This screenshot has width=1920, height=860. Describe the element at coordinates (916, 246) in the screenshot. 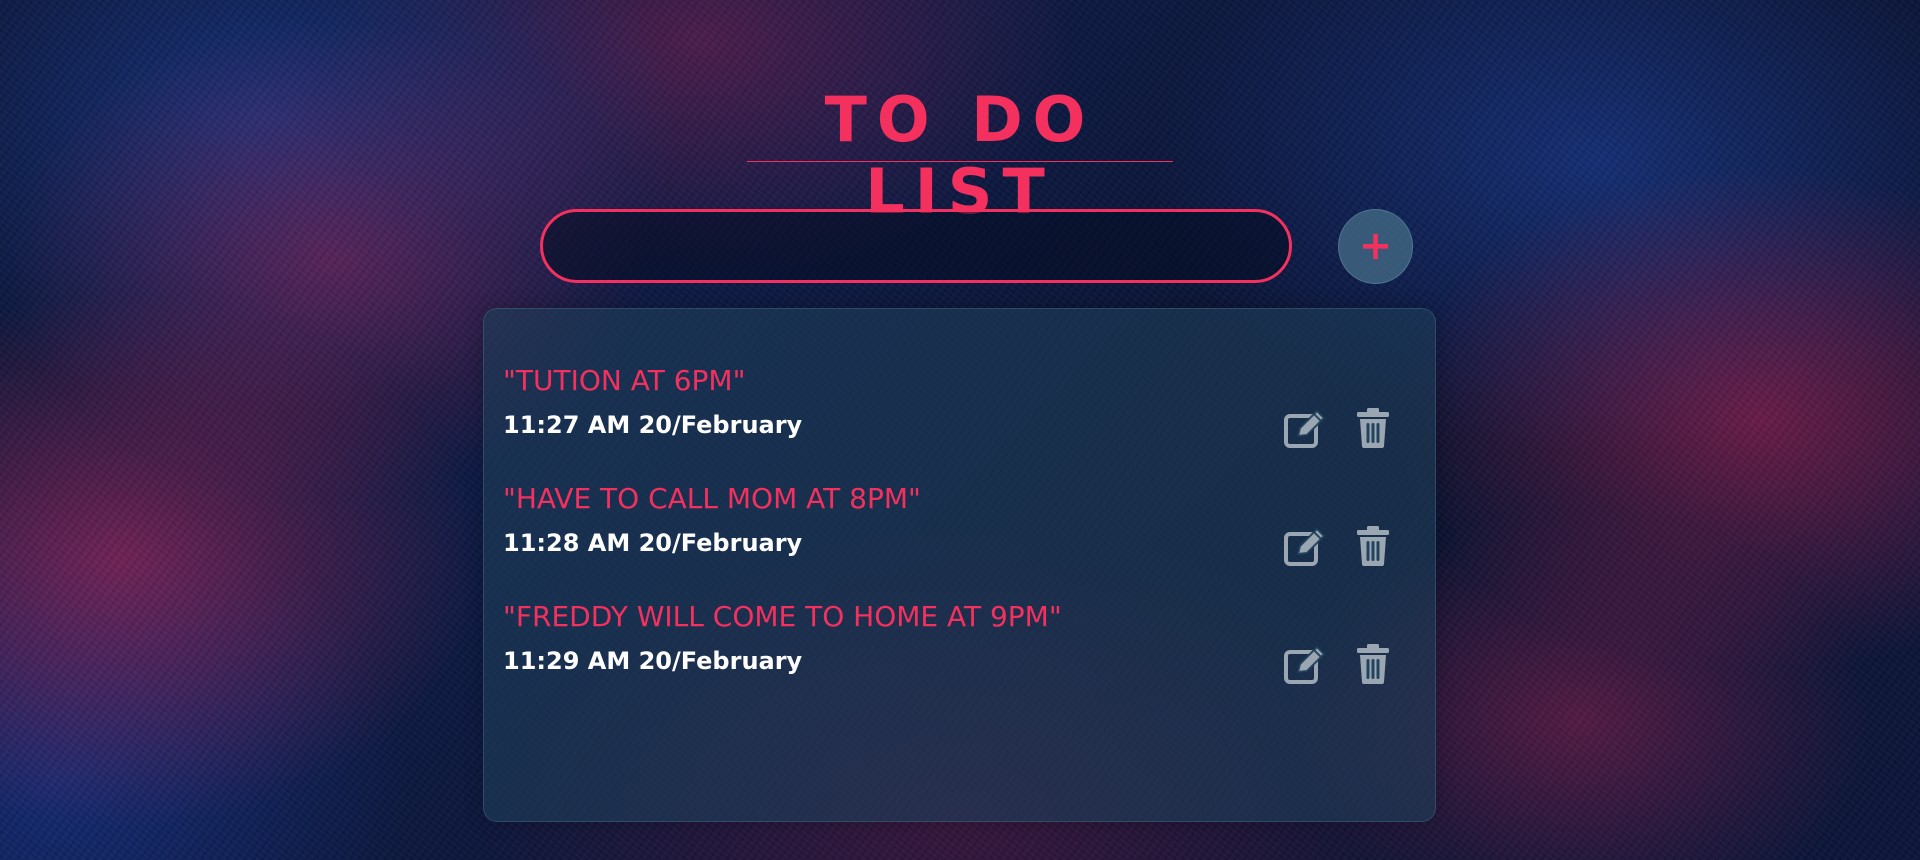

I see `task-input` at that location.